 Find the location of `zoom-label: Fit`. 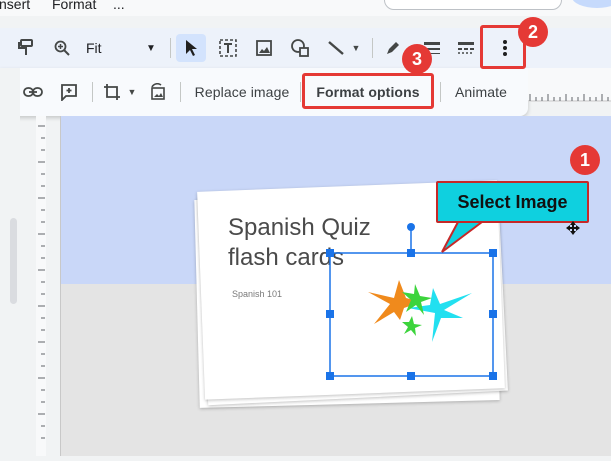

zoom-label: Fit is located at coordinates (94, 48).